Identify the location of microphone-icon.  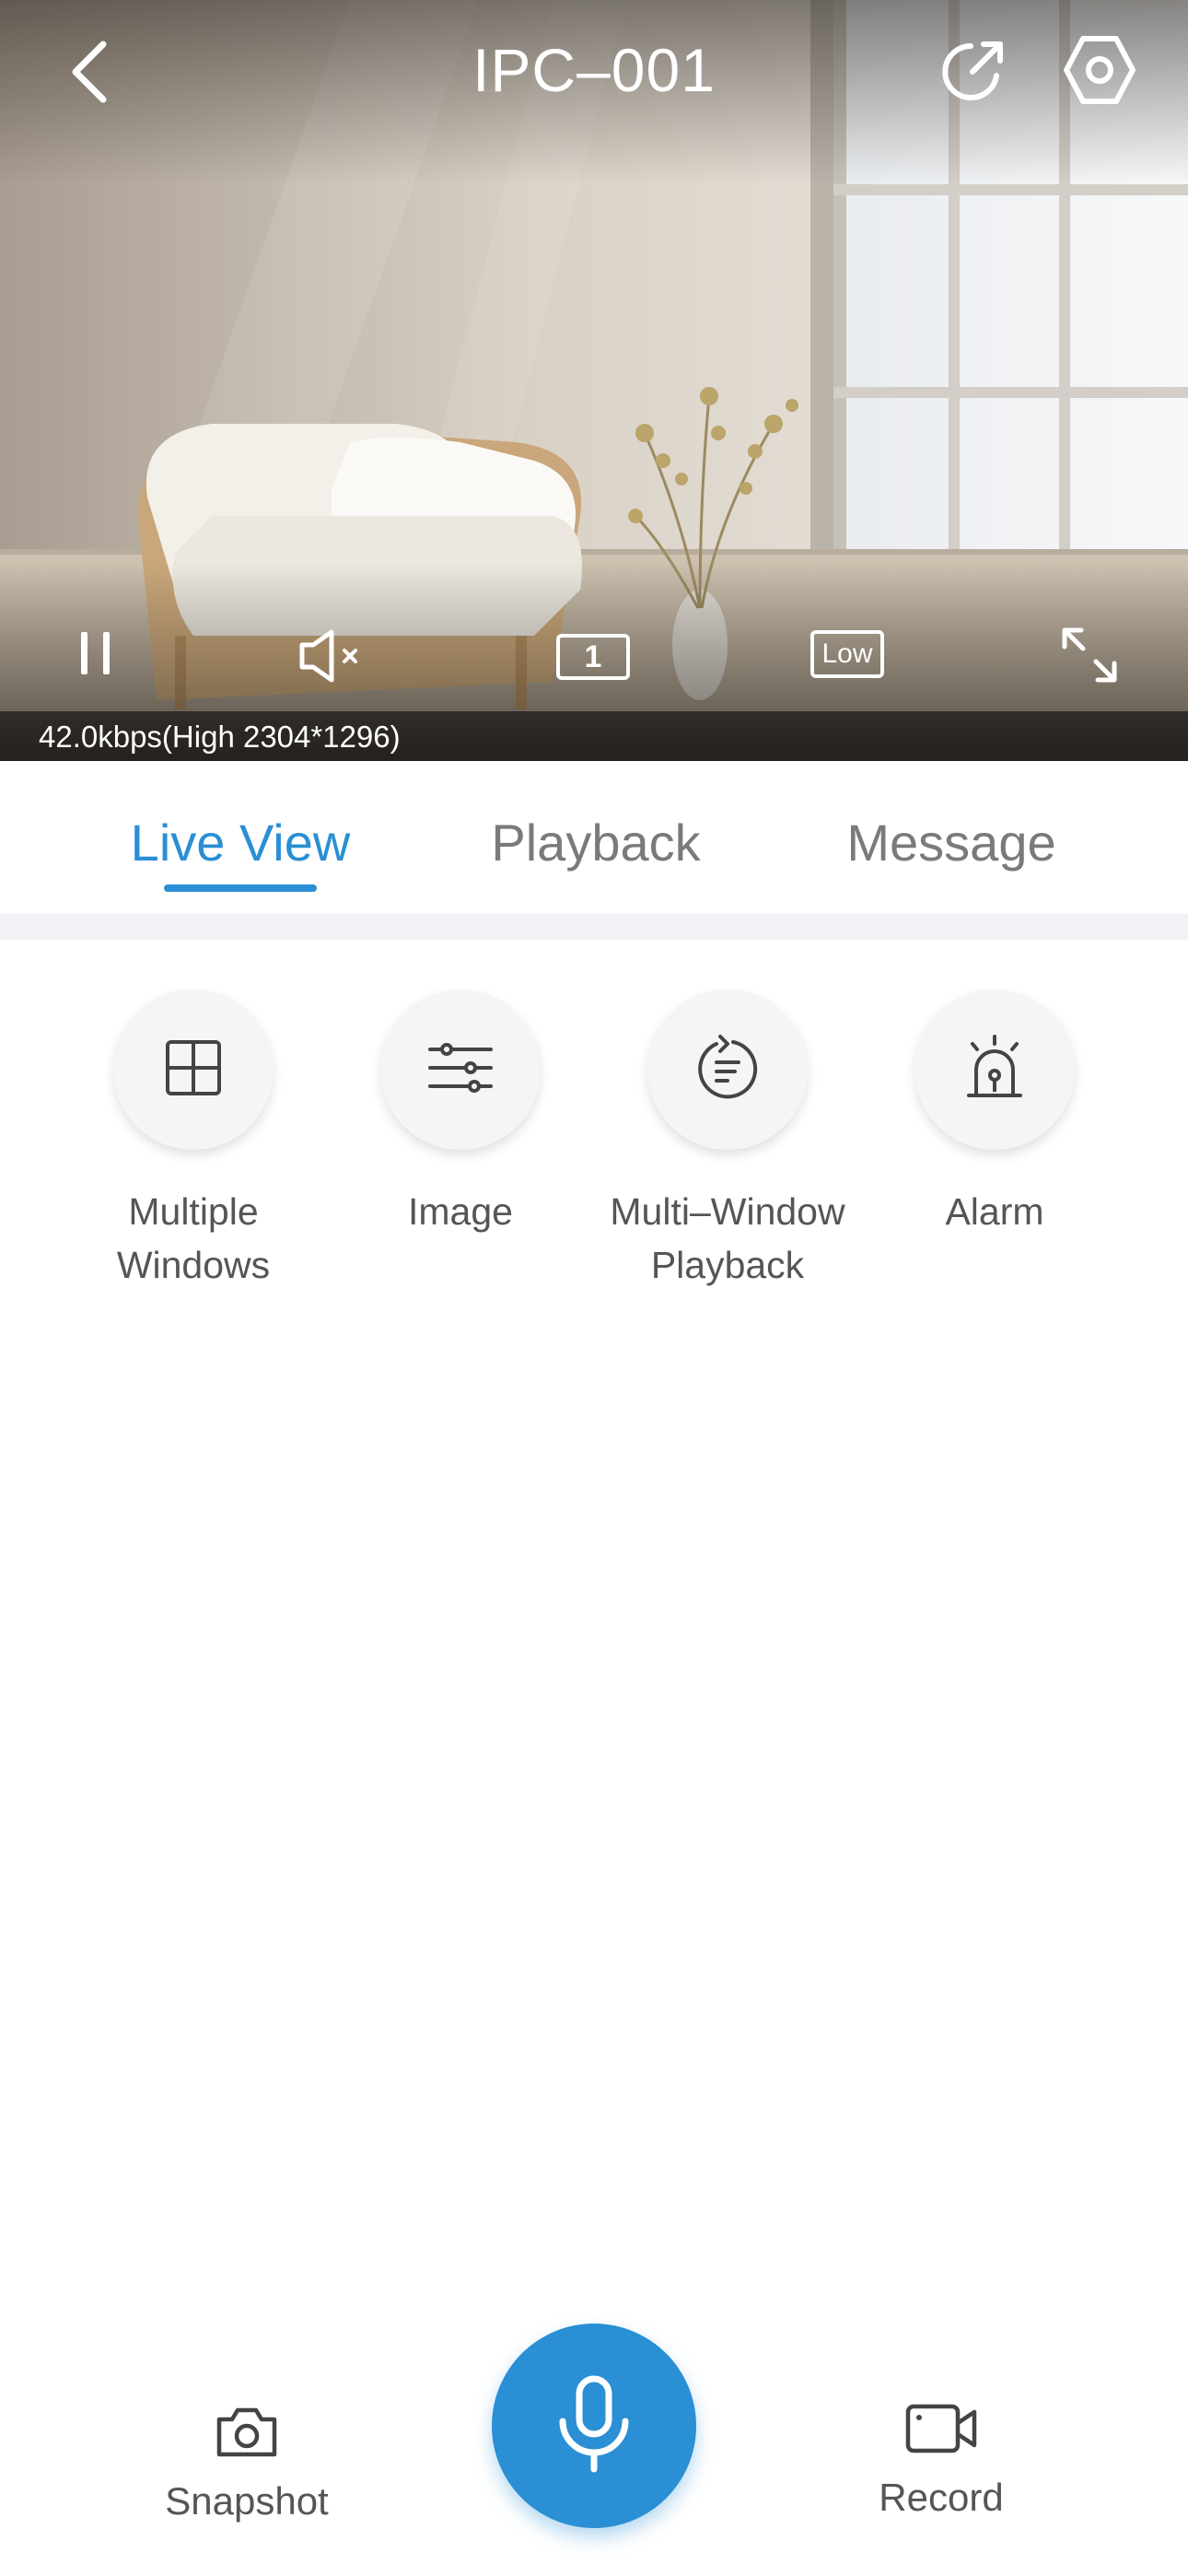
(594, 2426).